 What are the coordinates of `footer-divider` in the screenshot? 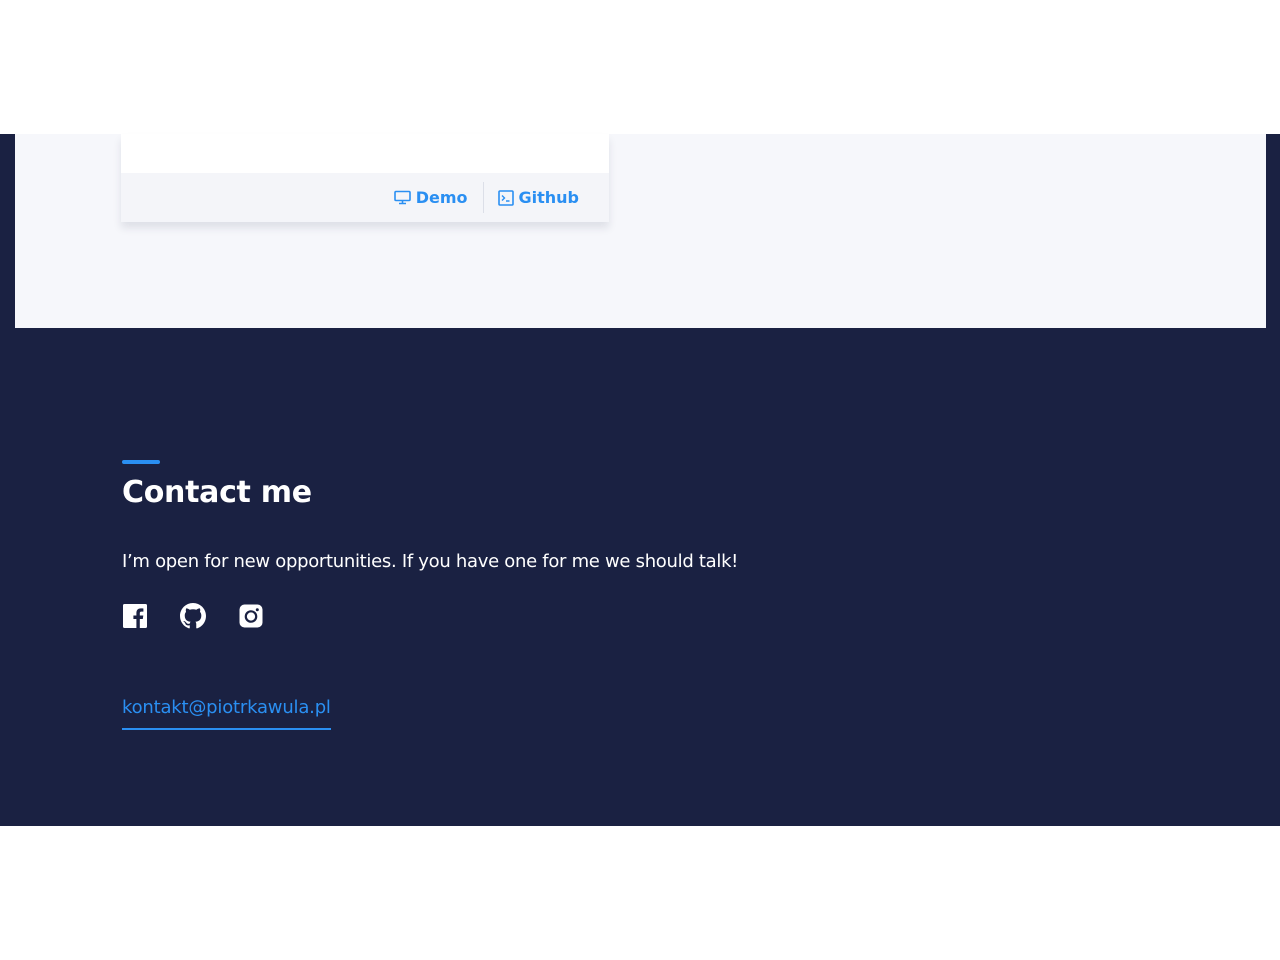 It's located at (483, 197).